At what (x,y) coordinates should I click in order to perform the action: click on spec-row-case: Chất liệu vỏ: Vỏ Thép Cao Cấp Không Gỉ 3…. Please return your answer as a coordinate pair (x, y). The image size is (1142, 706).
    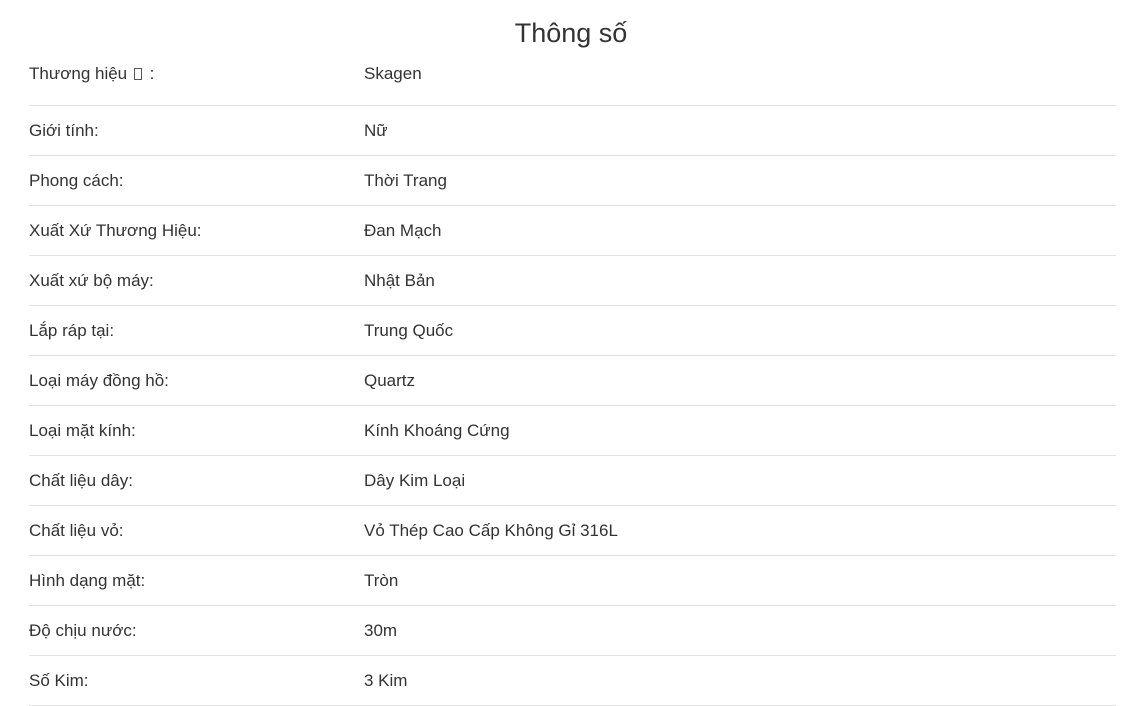
    Looking at the image, I should click on (572, 531).